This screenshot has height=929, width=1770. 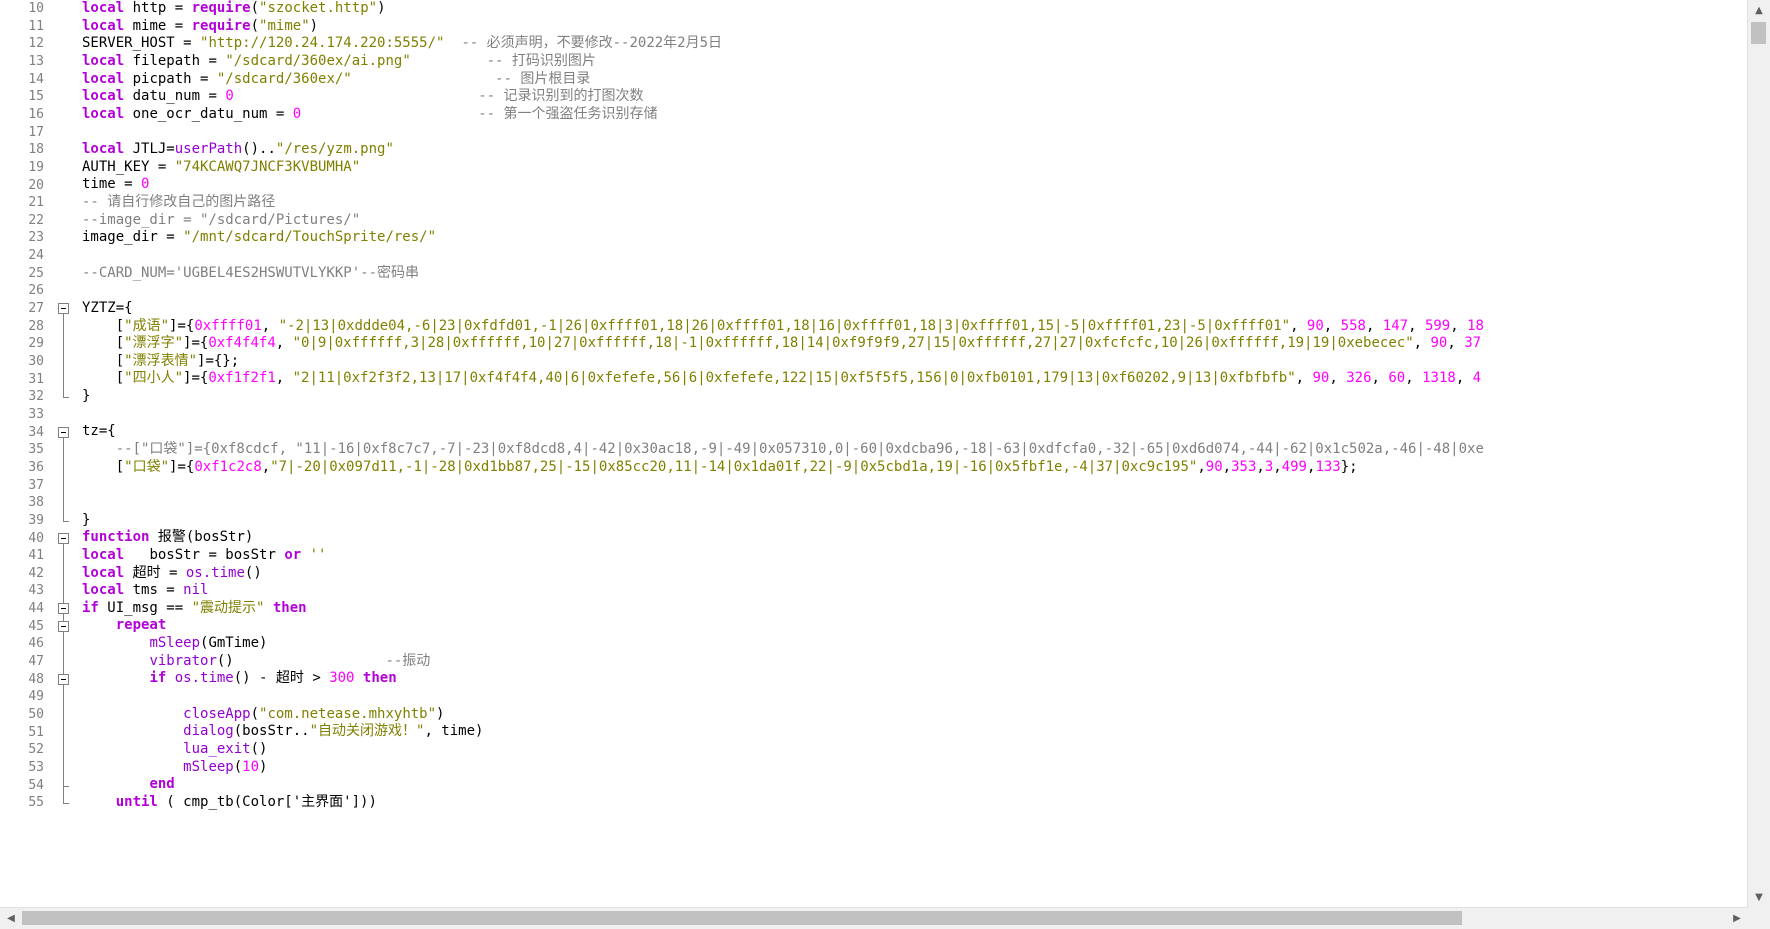 I want to click on code-token: (), so click(x=259, y=748).